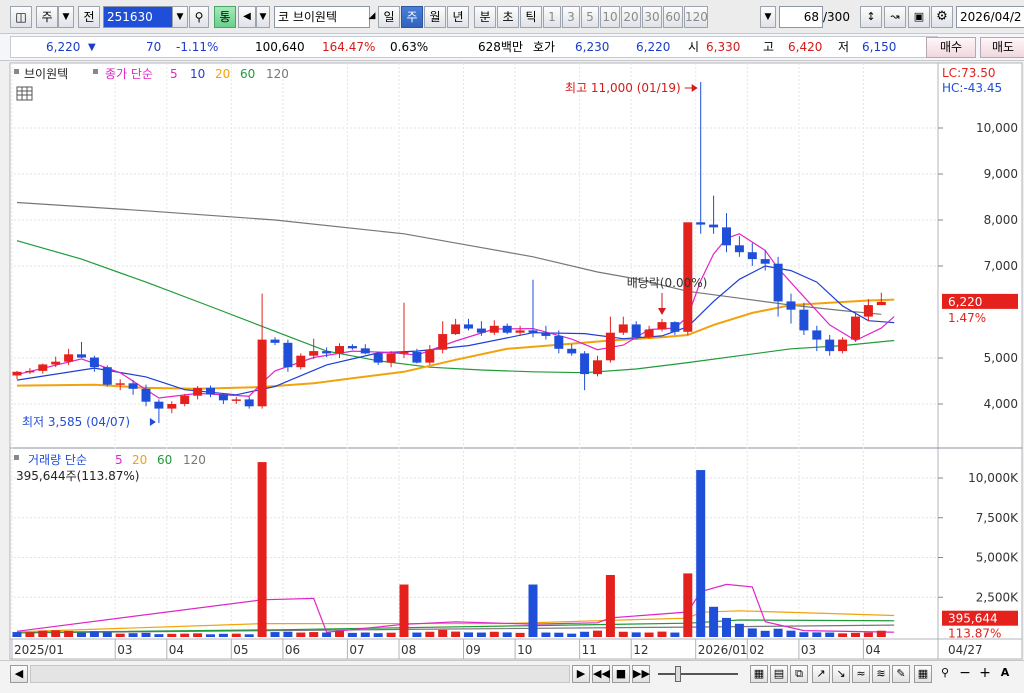 The width and height of the screenshot is (1024, 693). Describe the element at coordinates (300, 674) in the screenshot. I see `scroll-track` at that location.